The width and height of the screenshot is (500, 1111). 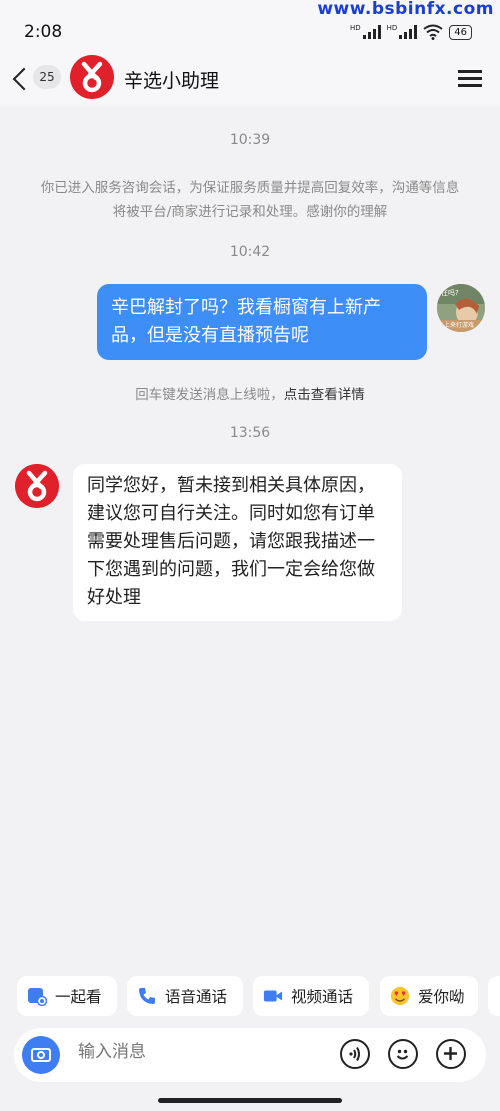 What do you see at coordinates (209, 395) in the screenshot?
I see `hint-text: 回车键发送消息上线啦，` at bounding box center [209, 395].